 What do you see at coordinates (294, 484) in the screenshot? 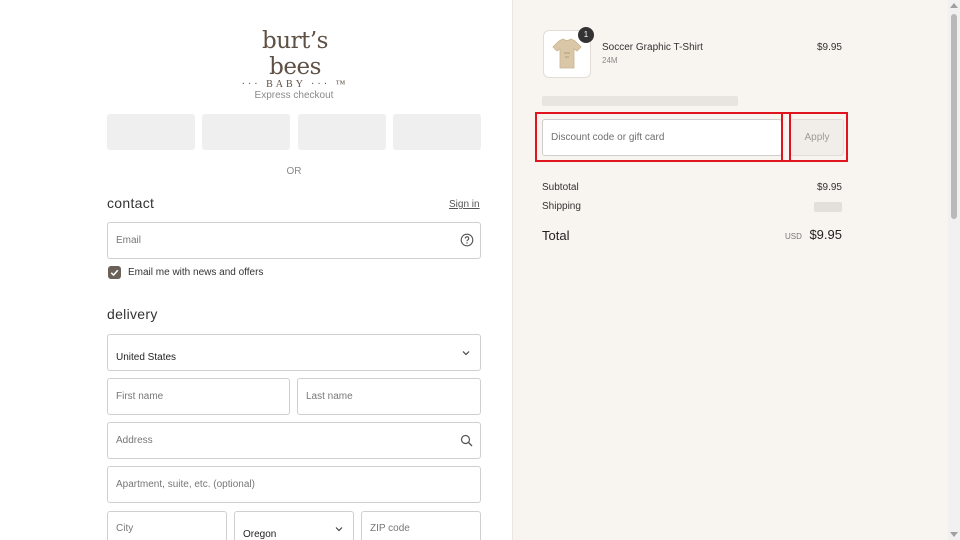
I see `apartment-field: Apartment, suite, etc. (optional)` at bounding box center [294, 484].